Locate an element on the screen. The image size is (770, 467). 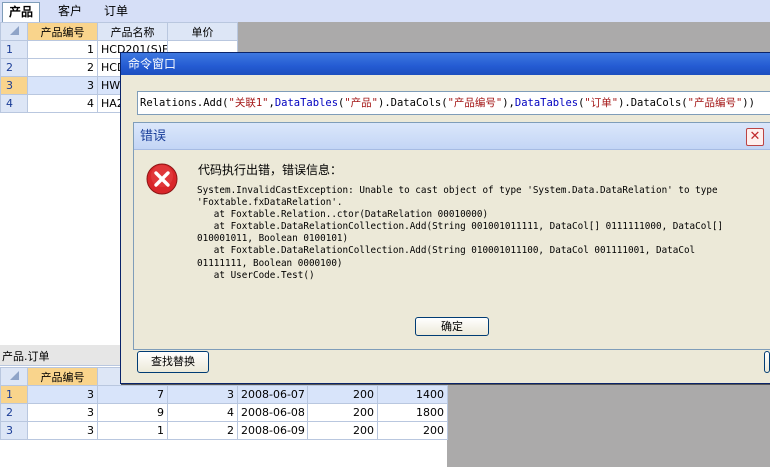
command-window-title-bar: 命令窗口 is located at coordinates (445, 64).